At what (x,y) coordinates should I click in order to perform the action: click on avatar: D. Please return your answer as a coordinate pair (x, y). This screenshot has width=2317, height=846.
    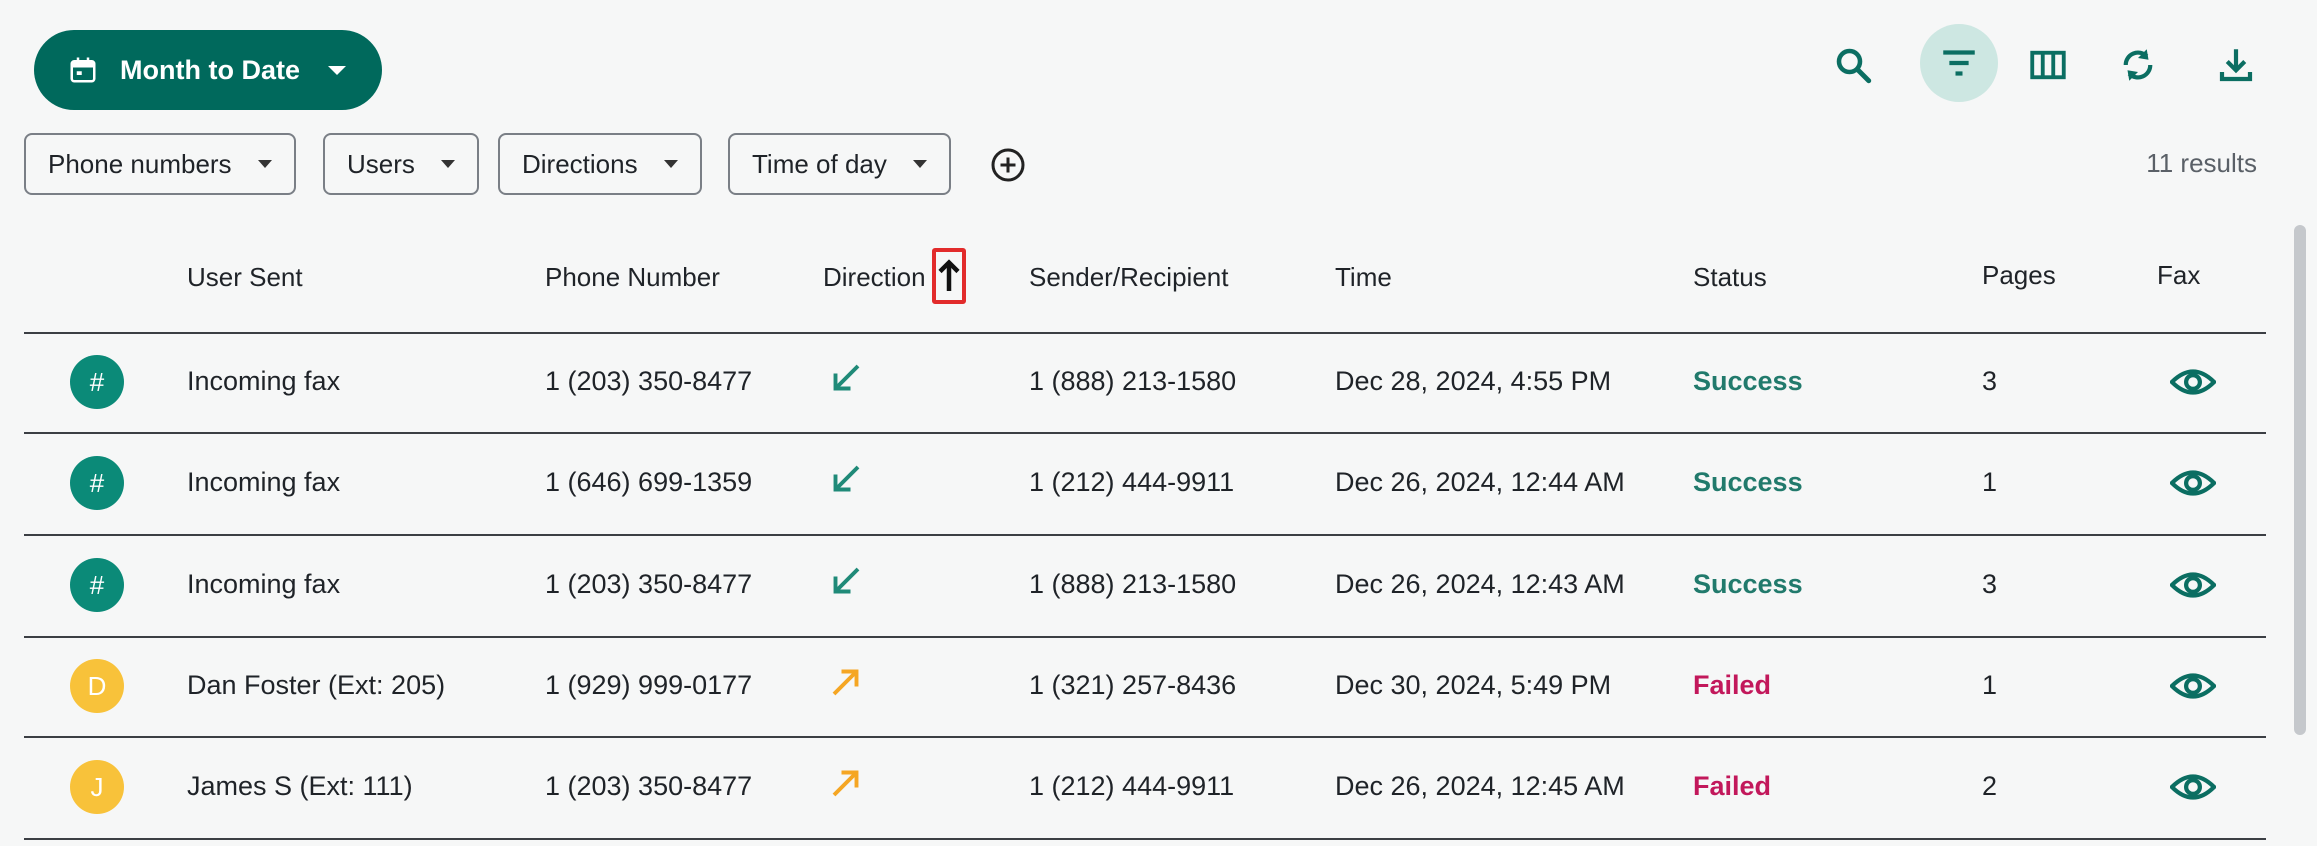
    Looking at the image, I should click on (97, 686).